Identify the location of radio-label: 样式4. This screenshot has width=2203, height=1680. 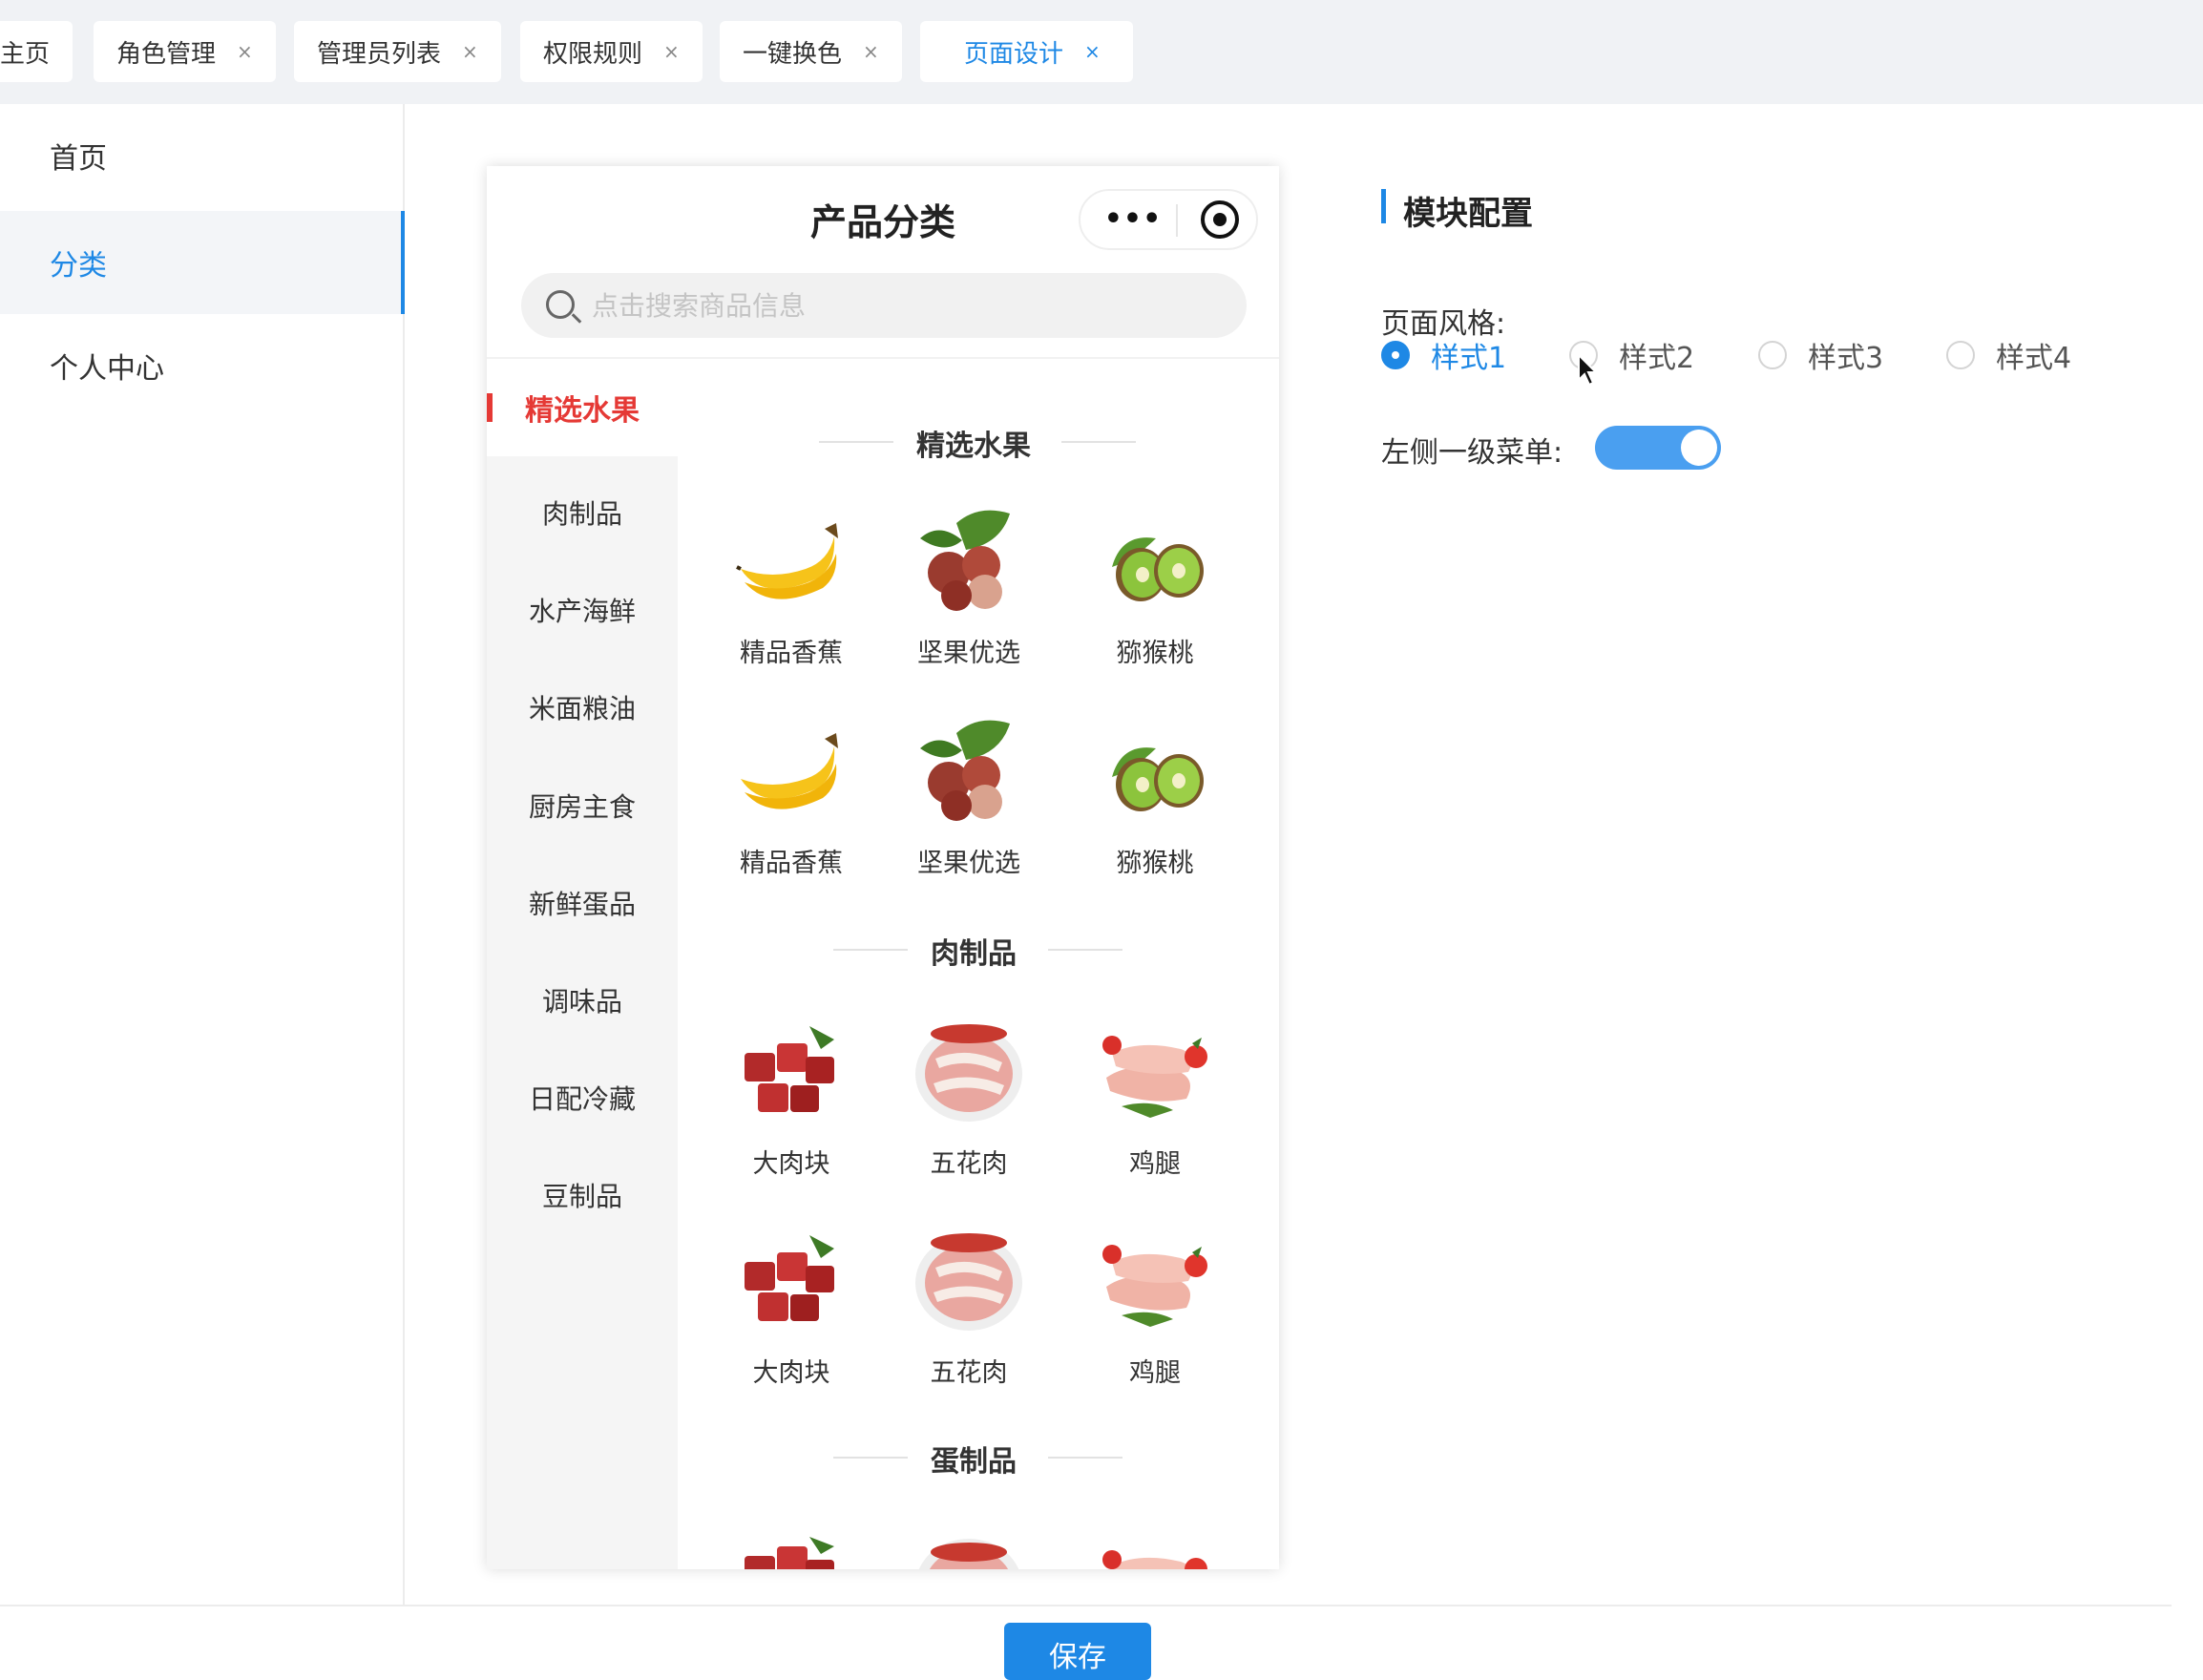
(2034, 359).